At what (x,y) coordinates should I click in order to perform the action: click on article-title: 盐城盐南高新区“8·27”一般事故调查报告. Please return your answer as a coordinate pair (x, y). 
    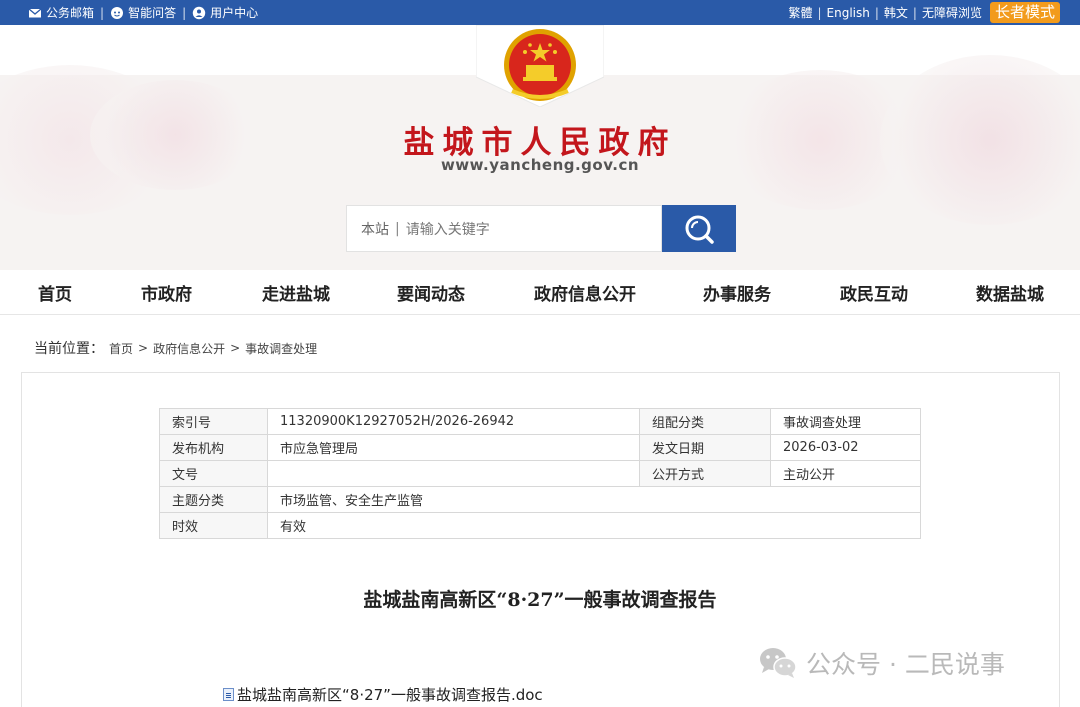
    Looking at the image, I should click on (540, 600).